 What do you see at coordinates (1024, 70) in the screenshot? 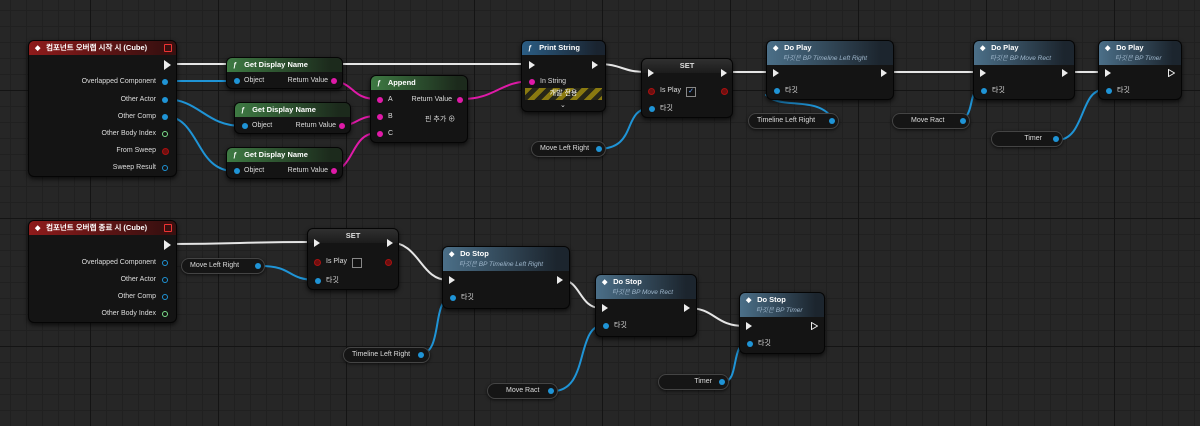
I see `do-play-move-node: ◆ Do Play 타깃은 BP Move Rect 타깃` at bounding box center [1024, 70].